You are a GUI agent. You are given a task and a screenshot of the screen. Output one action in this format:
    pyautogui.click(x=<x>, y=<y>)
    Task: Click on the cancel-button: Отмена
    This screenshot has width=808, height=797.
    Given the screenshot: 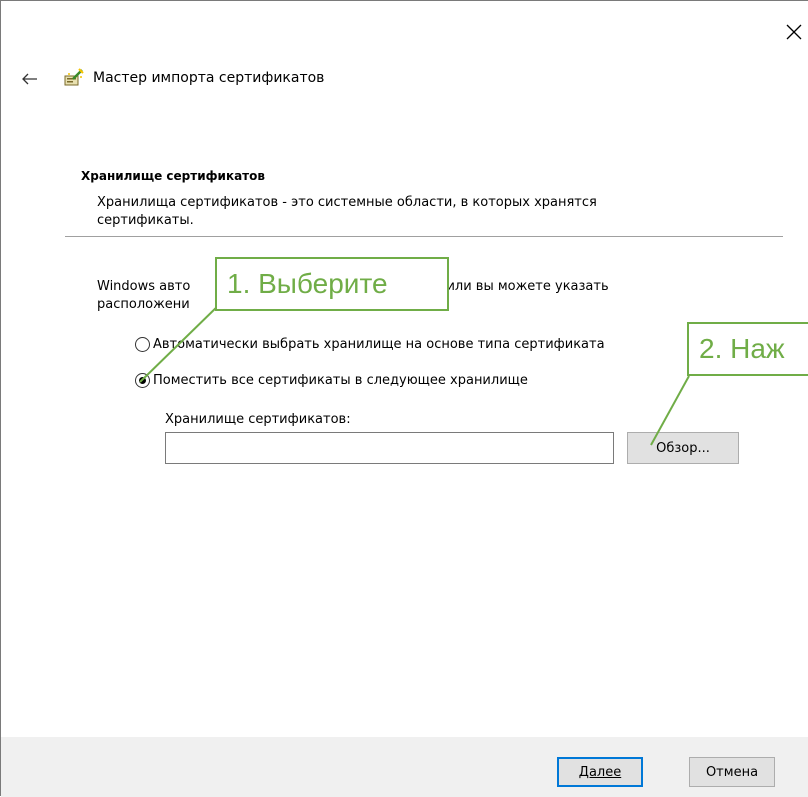 What is the action you would take?
    pyautogui.click(x=732, y=772)
    